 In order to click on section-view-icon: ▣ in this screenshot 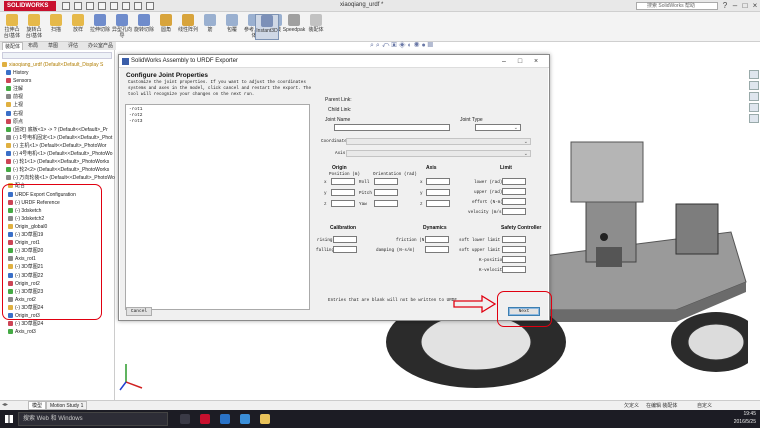, I will do `click(394, 45)`.